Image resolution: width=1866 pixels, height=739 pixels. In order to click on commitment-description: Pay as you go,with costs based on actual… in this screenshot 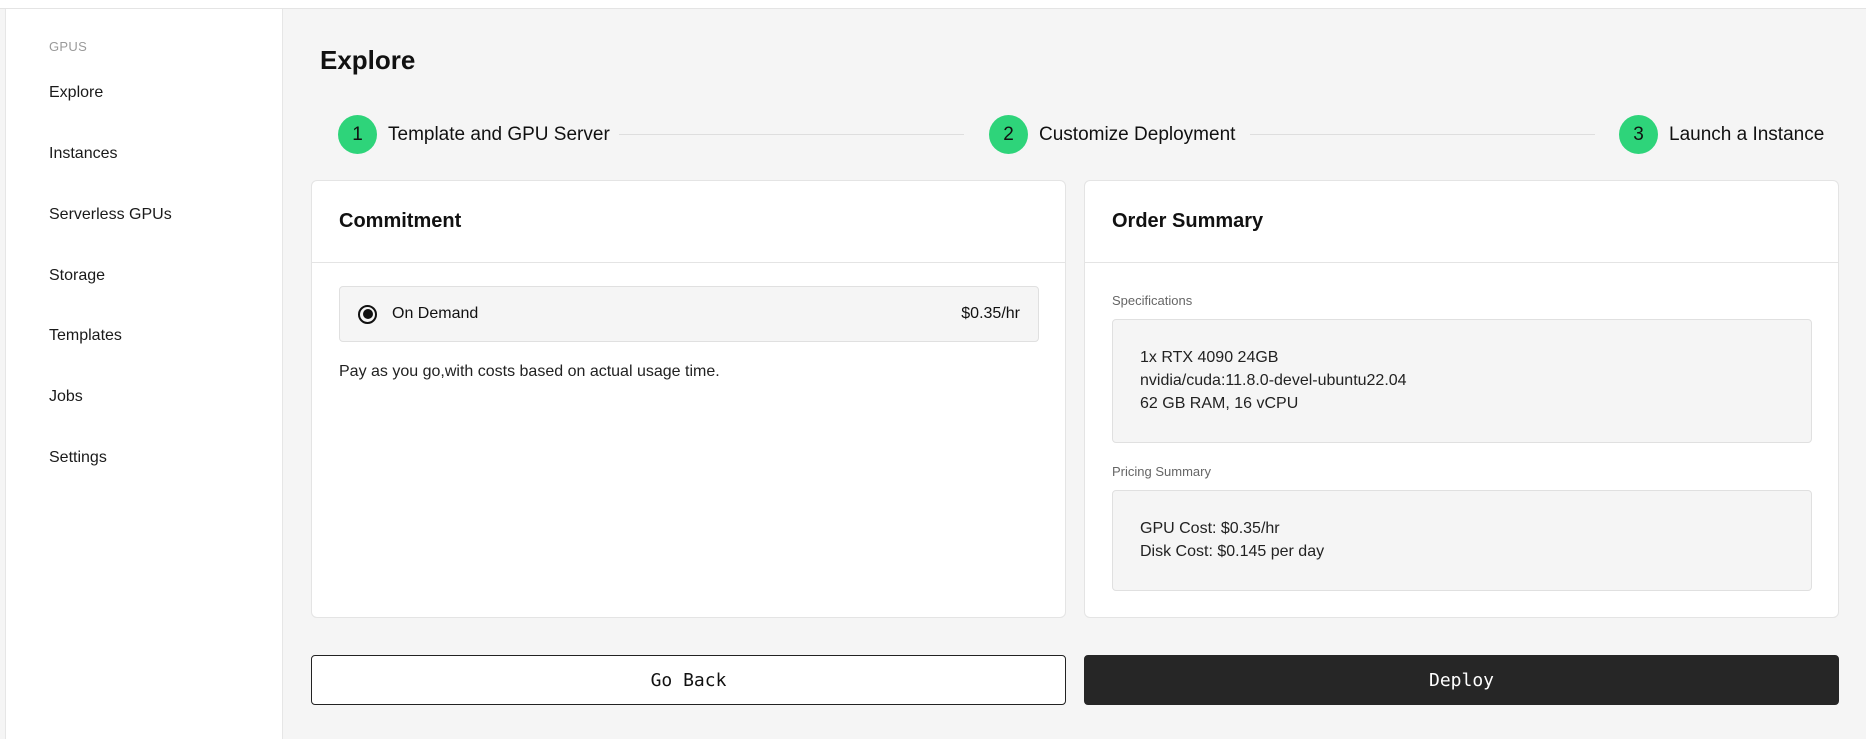, I will do `click(529, 371)`.